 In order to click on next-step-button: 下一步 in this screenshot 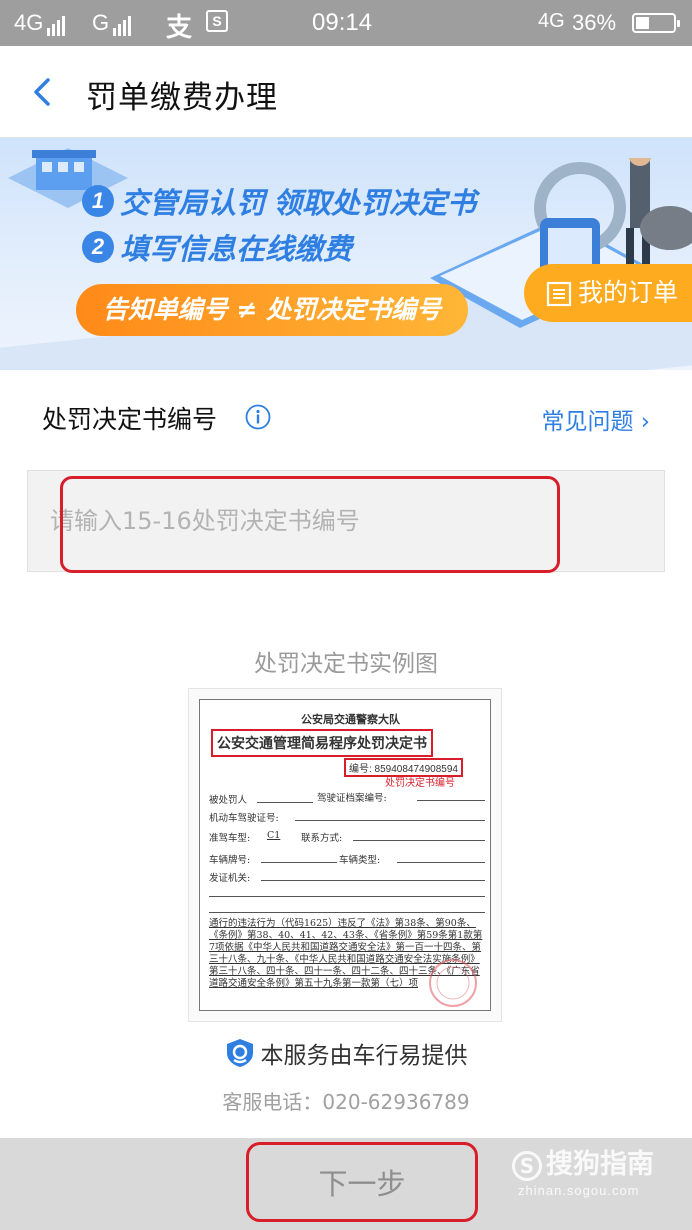, I will do `click(362, 1184)`.